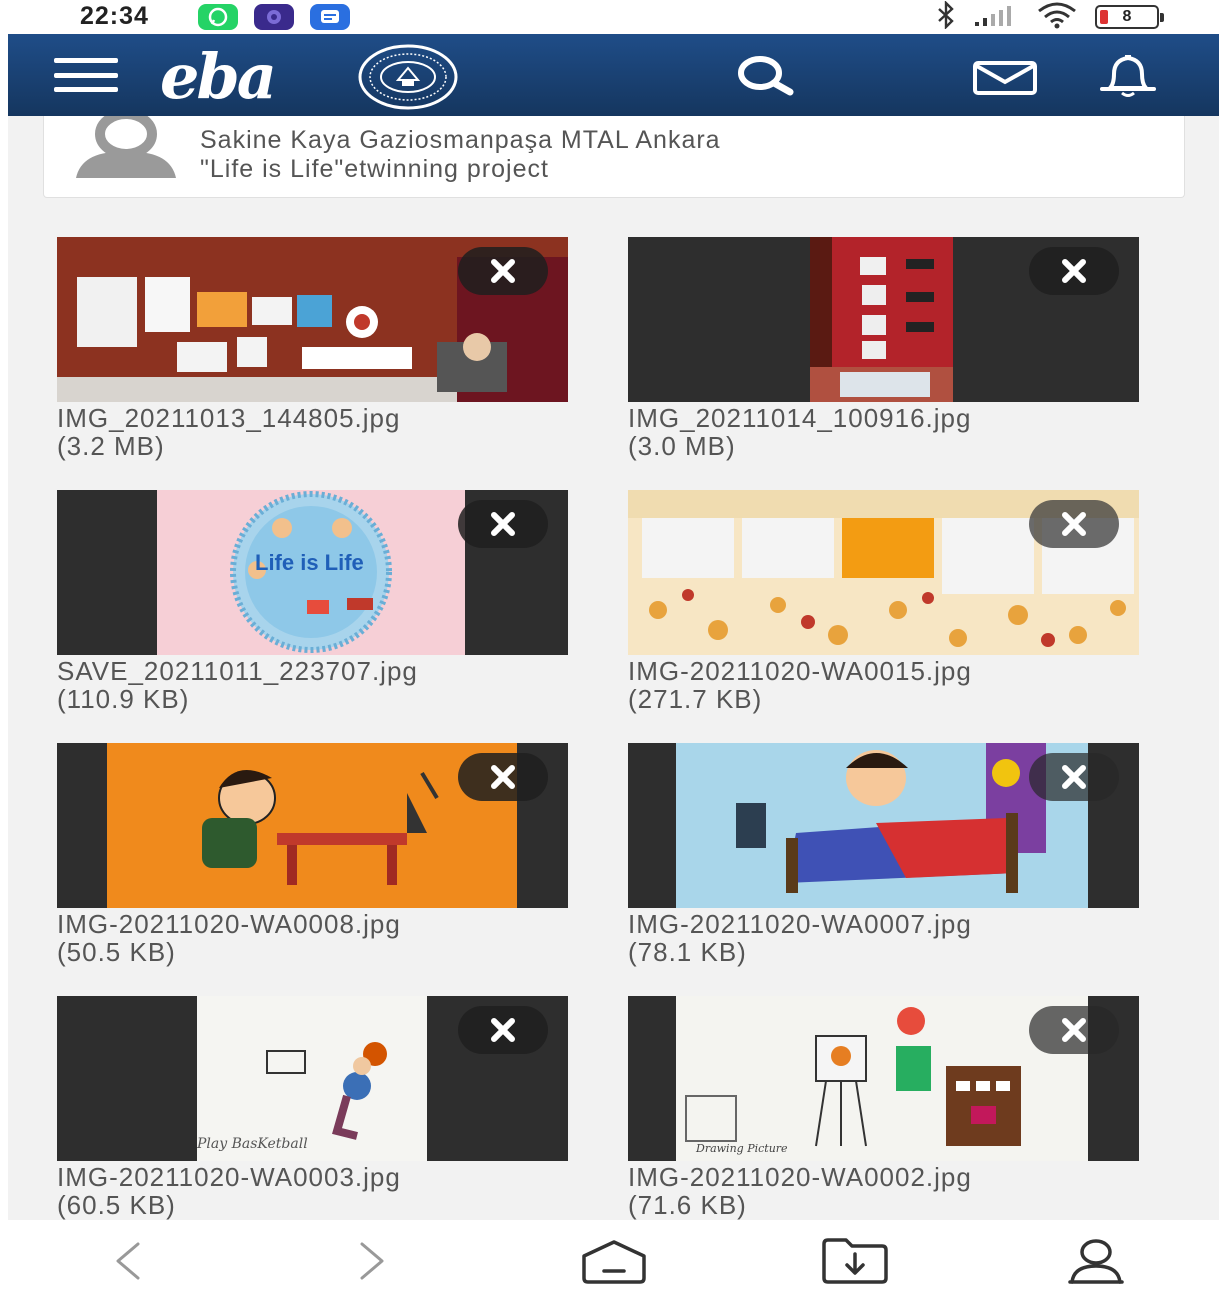  I want to click on app-header: eba, so click(613, 75).